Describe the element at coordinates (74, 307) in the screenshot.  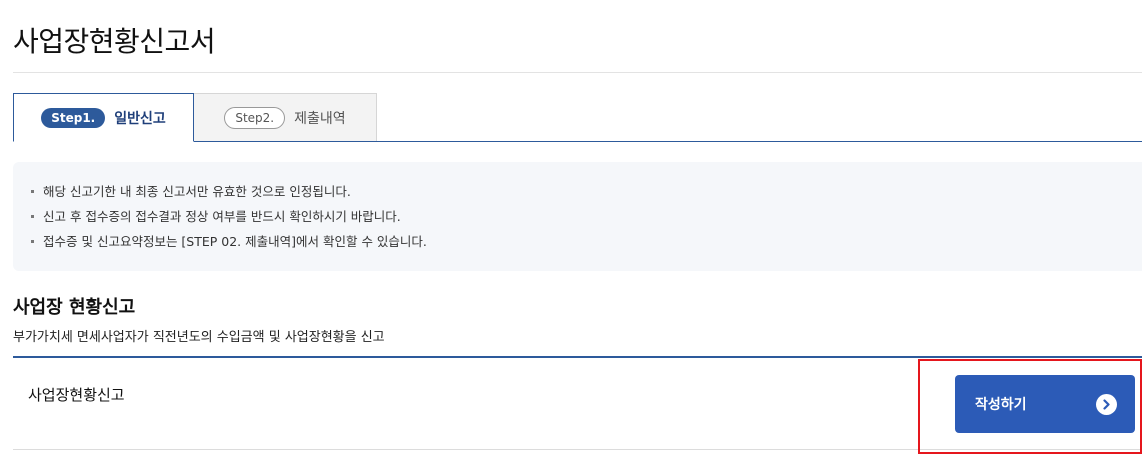
I see `section-title: 사업장 현황신고` at that location.